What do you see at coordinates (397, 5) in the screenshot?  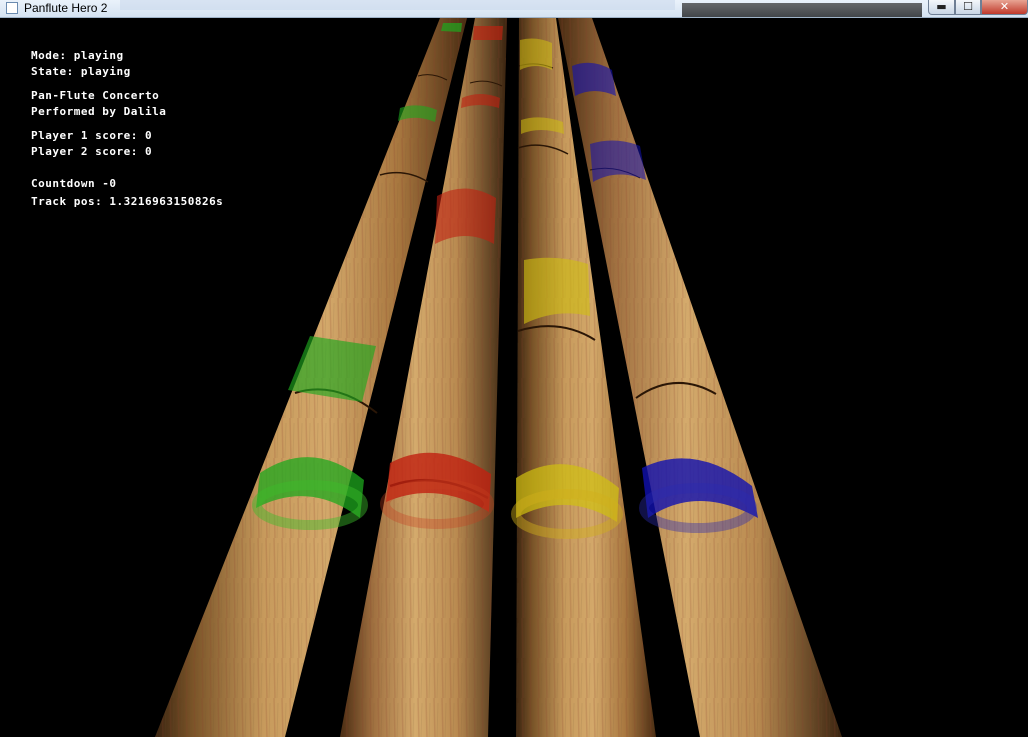 I see `title-bar-background` at bounding box center [397, 5].